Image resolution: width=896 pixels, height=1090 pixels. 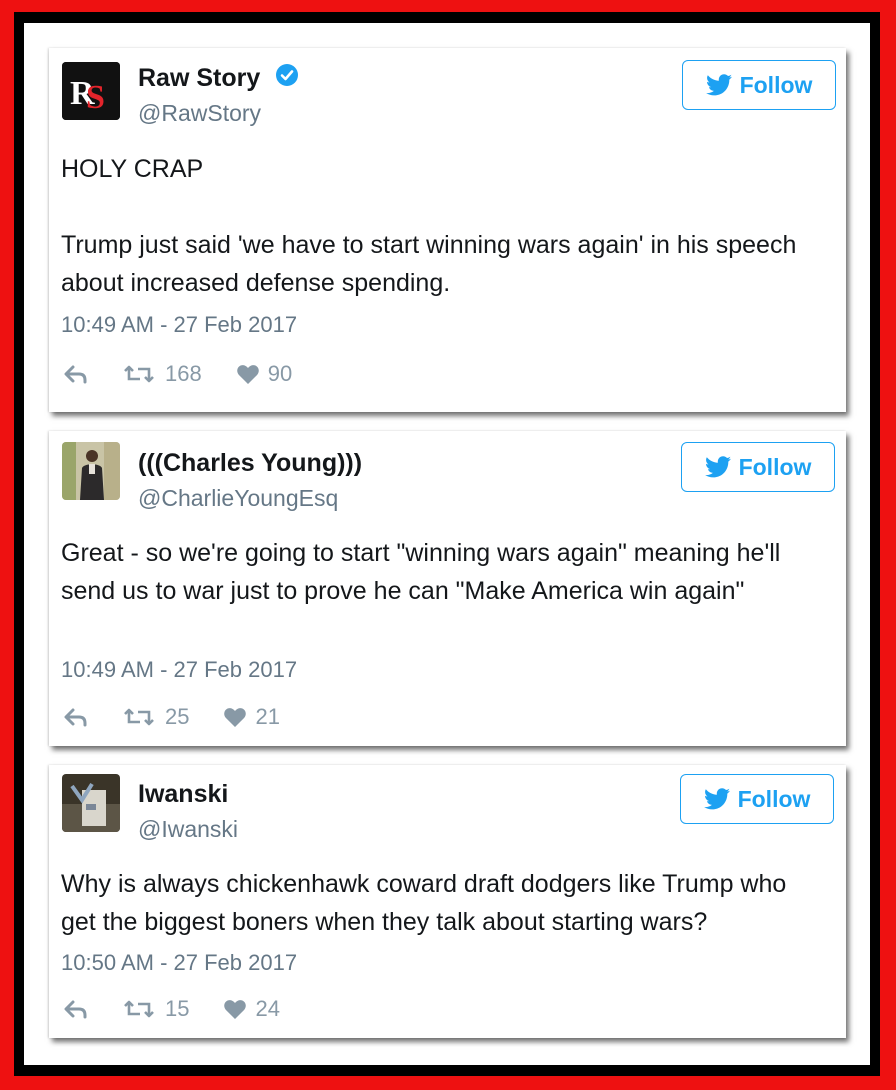 I want to click on display-name: Iwanski, so click(x=183, y=794).